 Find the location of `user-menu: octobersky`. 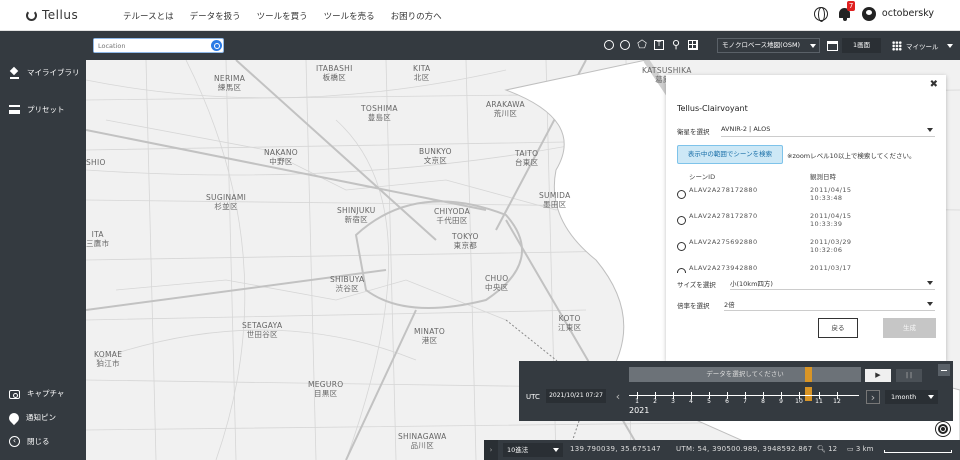

user-menu: octobersky is located at coordinates (897, 13).